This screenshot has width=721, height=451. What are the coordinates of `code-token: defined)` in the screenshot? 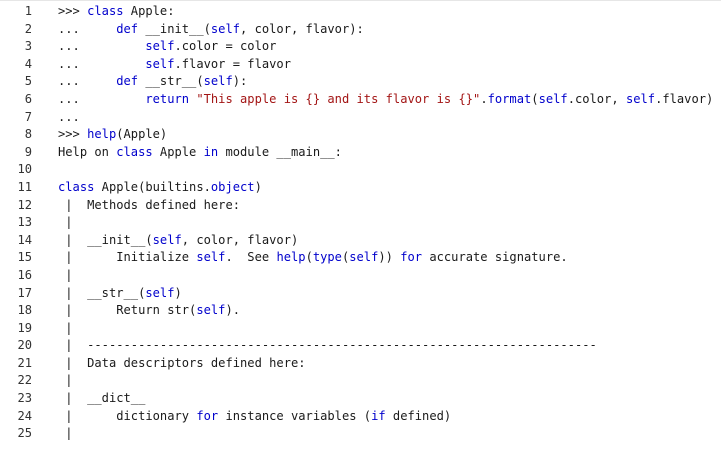 It's located at (418, 415).